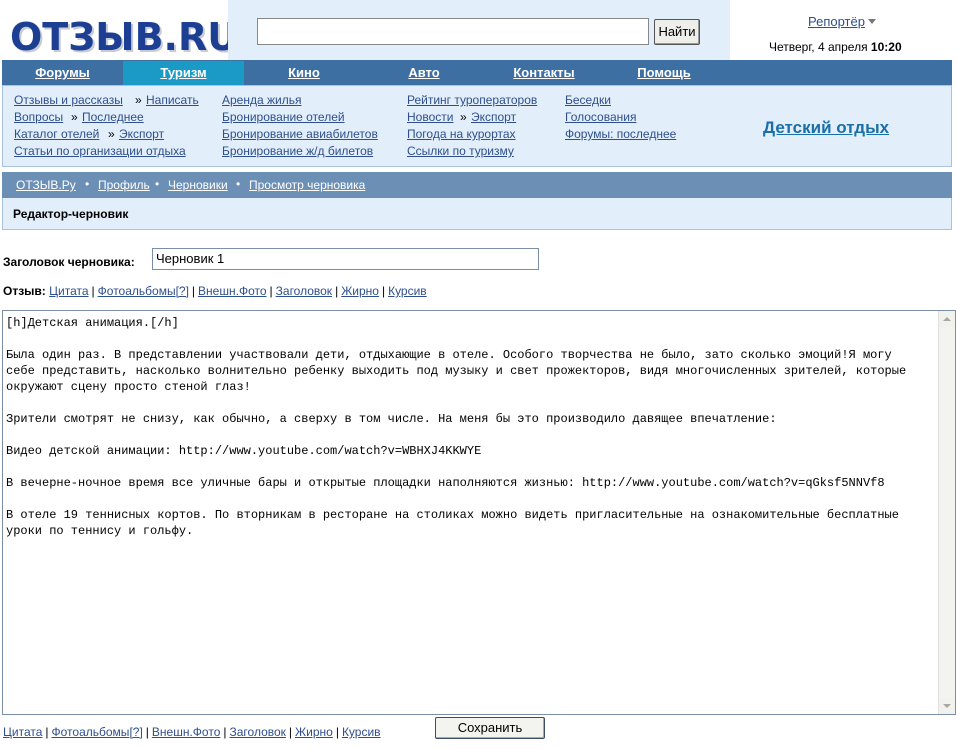 Image resolution: width=957 pixels, height=749 pixels. I want to click on submenu-links: Ссылки по туризму, so click(460, 151).